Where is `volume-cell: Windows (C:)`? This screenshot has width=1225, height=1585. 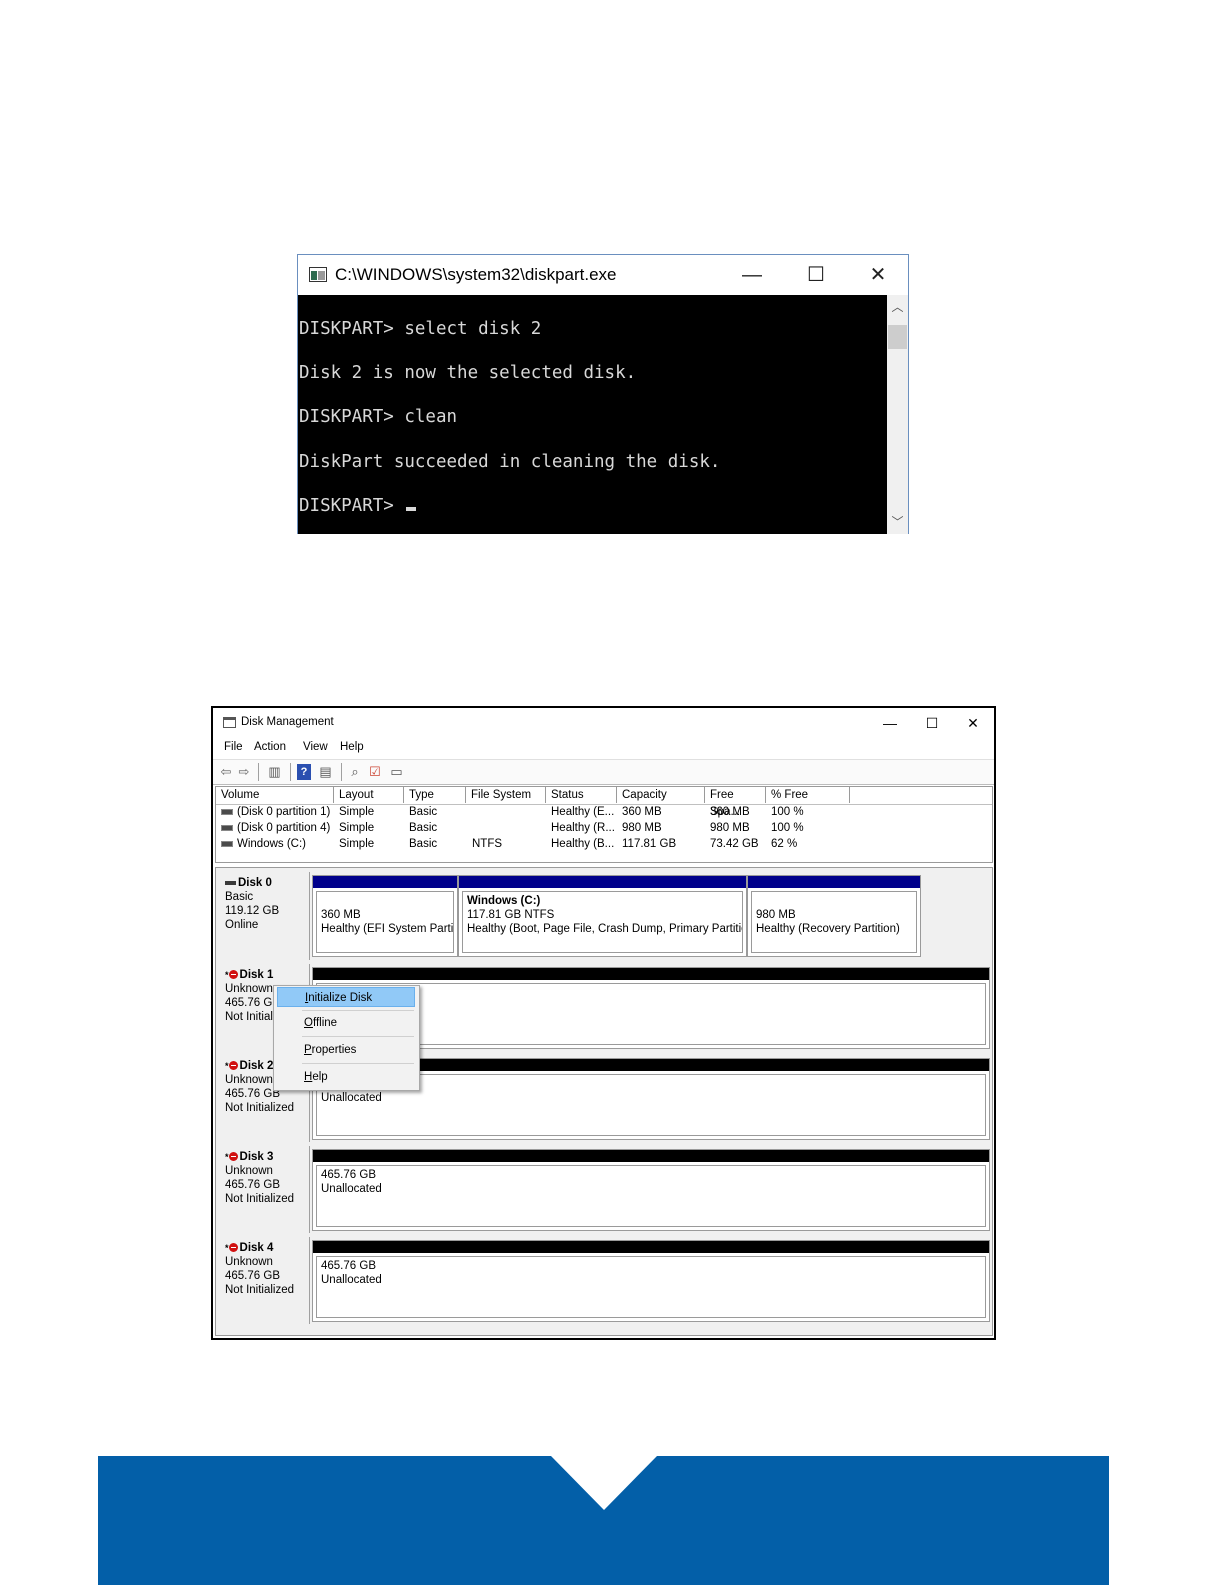
volume-cell: Windows (C:) is located at coordinates (277, 844).